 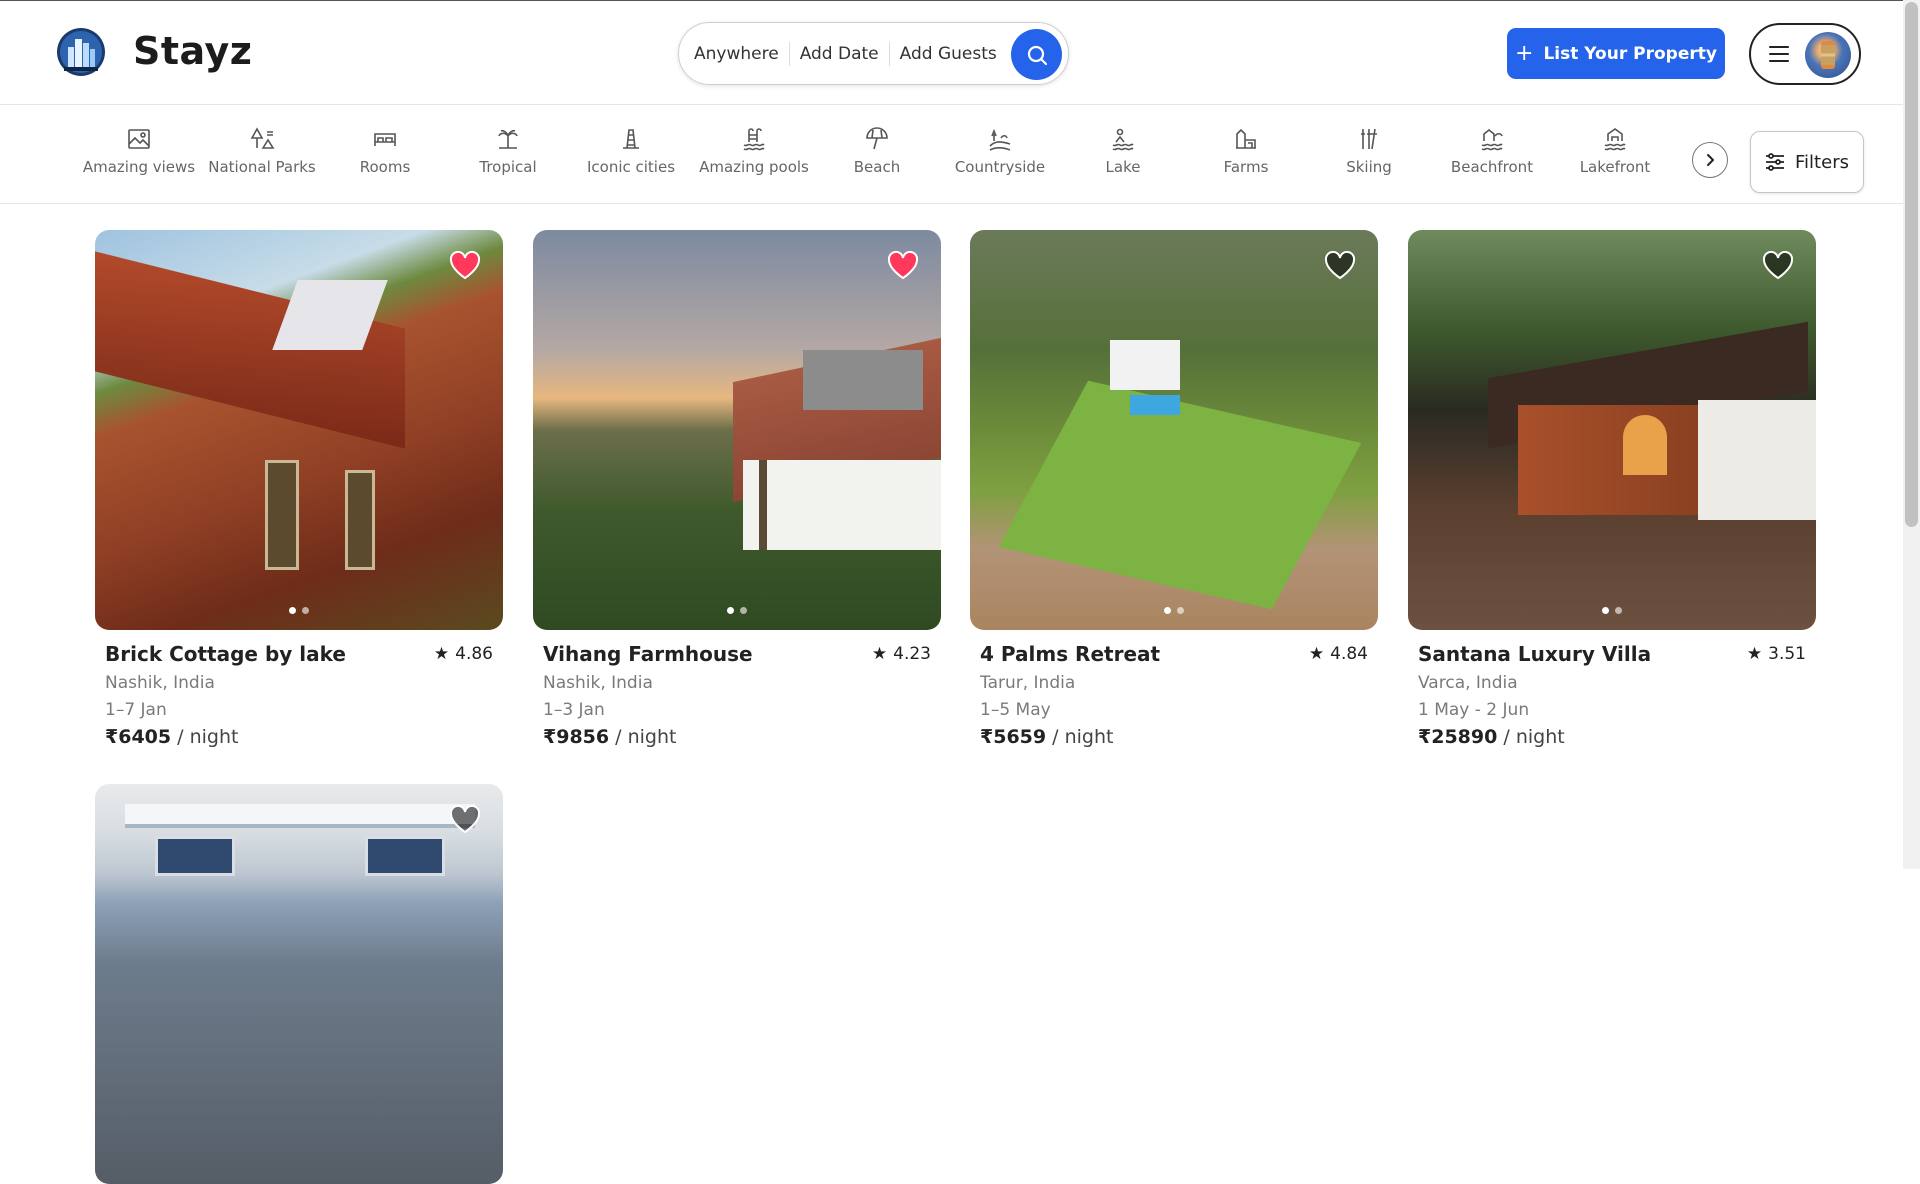 I want to click on tropical-icon, so click(x=508, y=139).